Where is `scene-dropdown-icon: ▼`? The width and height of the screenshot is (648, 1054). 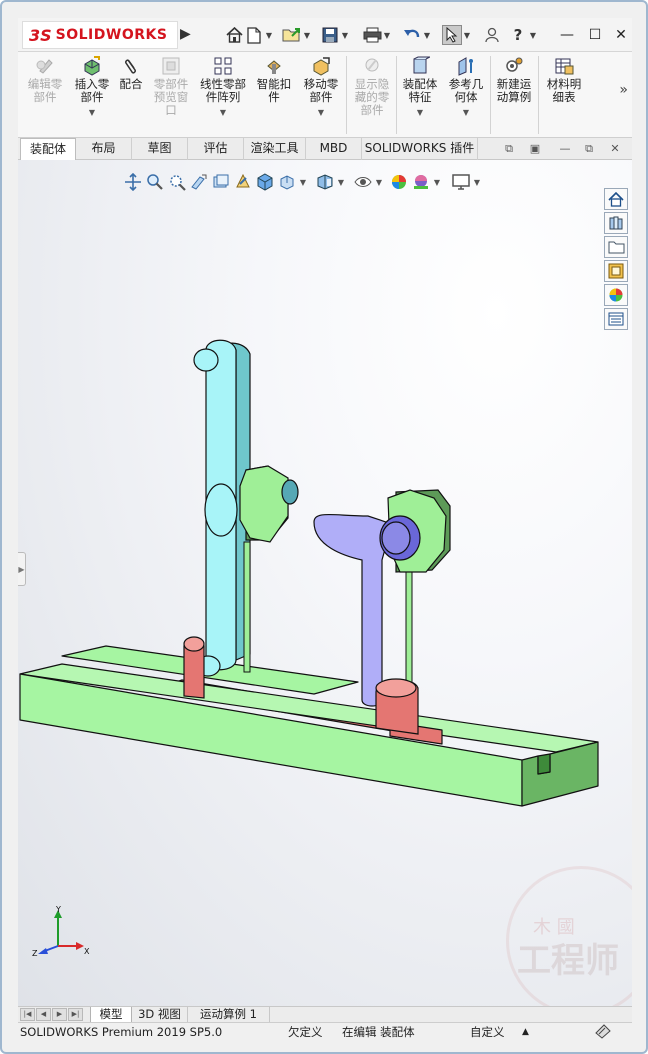
scene-dropdown-icon: ▼ is located at coordinates (437, 182).